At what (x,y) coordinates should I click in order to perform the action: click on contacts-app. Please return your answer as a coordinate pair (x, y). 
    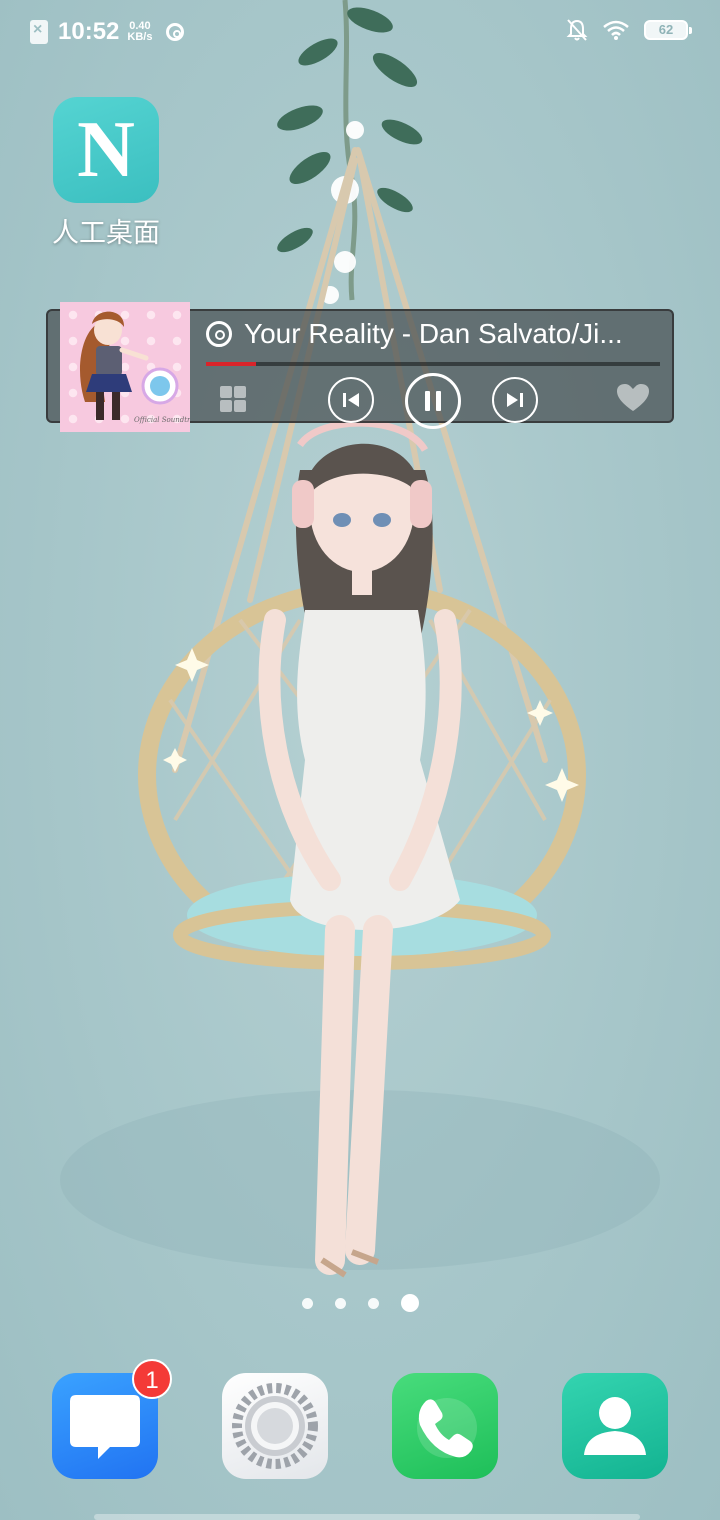
    Looking at the image, I should click on (615, 1426).